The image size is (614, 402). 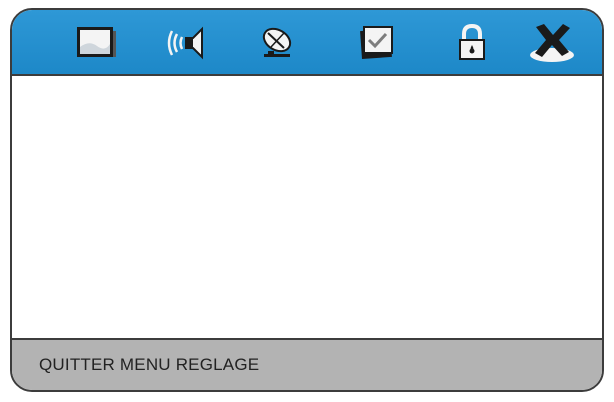 I want to click on settings-checklist-icon, so click(x=376, y=43).